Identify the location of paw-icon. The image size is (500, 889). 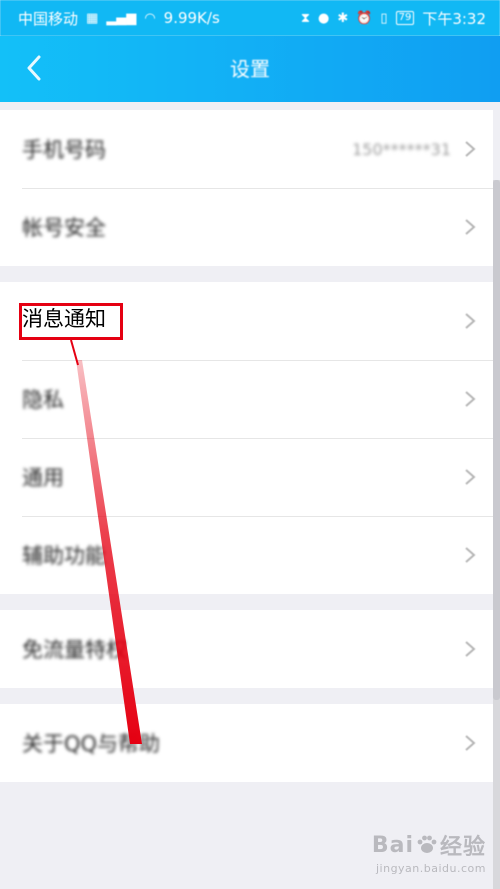
(427, 844).